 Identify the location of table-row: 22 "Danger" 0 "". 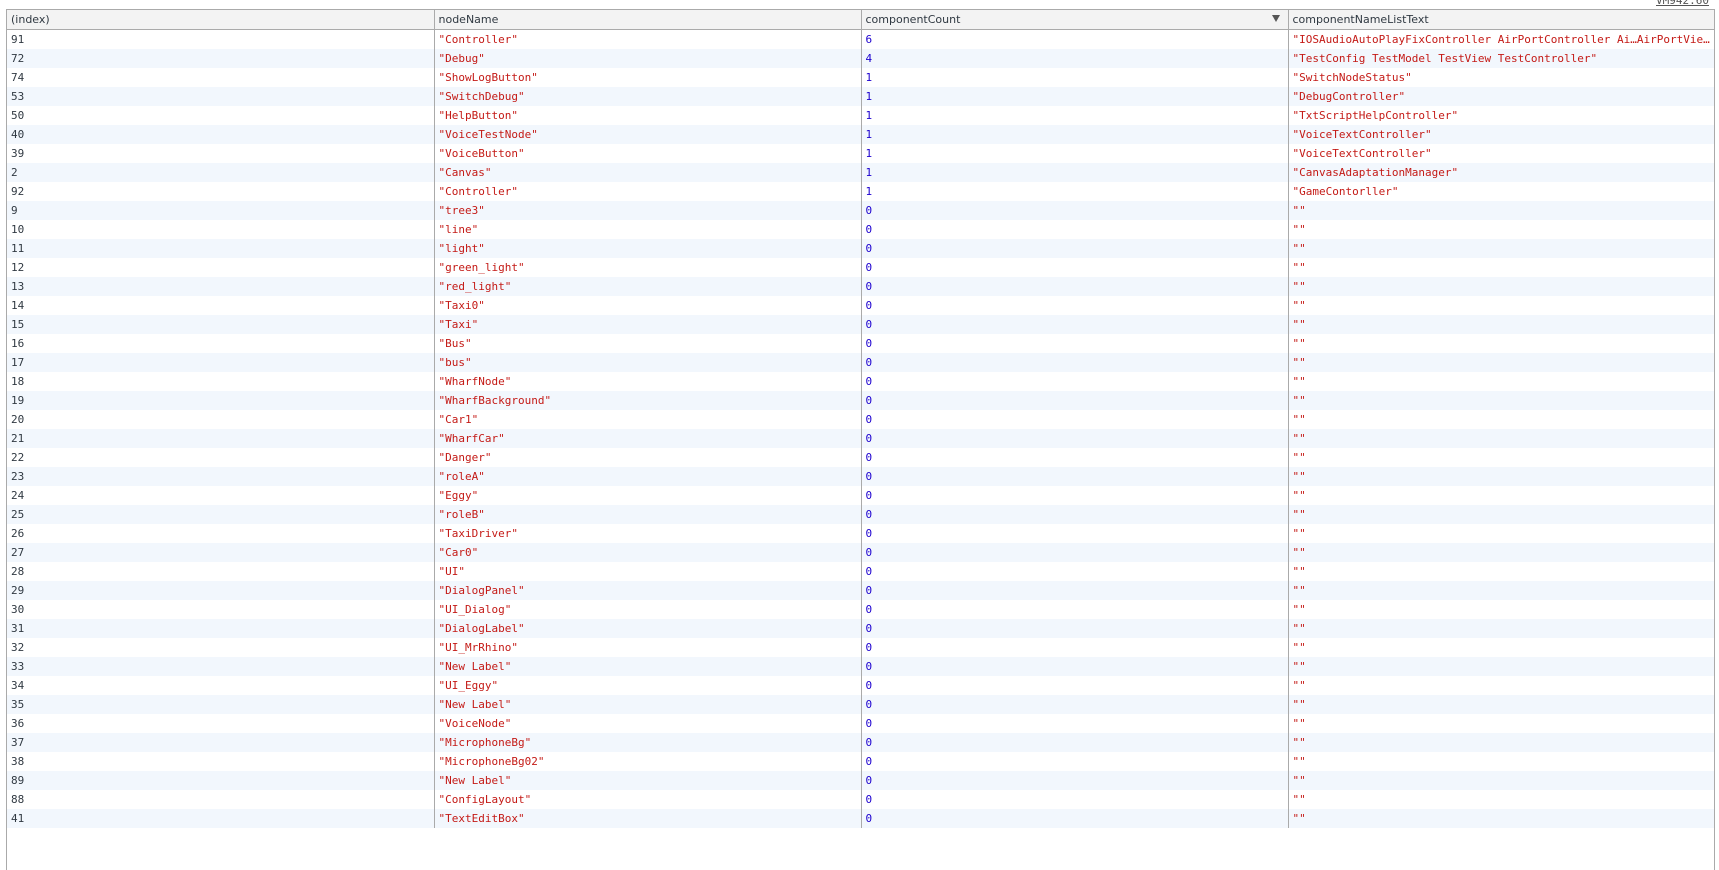
(860, 457).